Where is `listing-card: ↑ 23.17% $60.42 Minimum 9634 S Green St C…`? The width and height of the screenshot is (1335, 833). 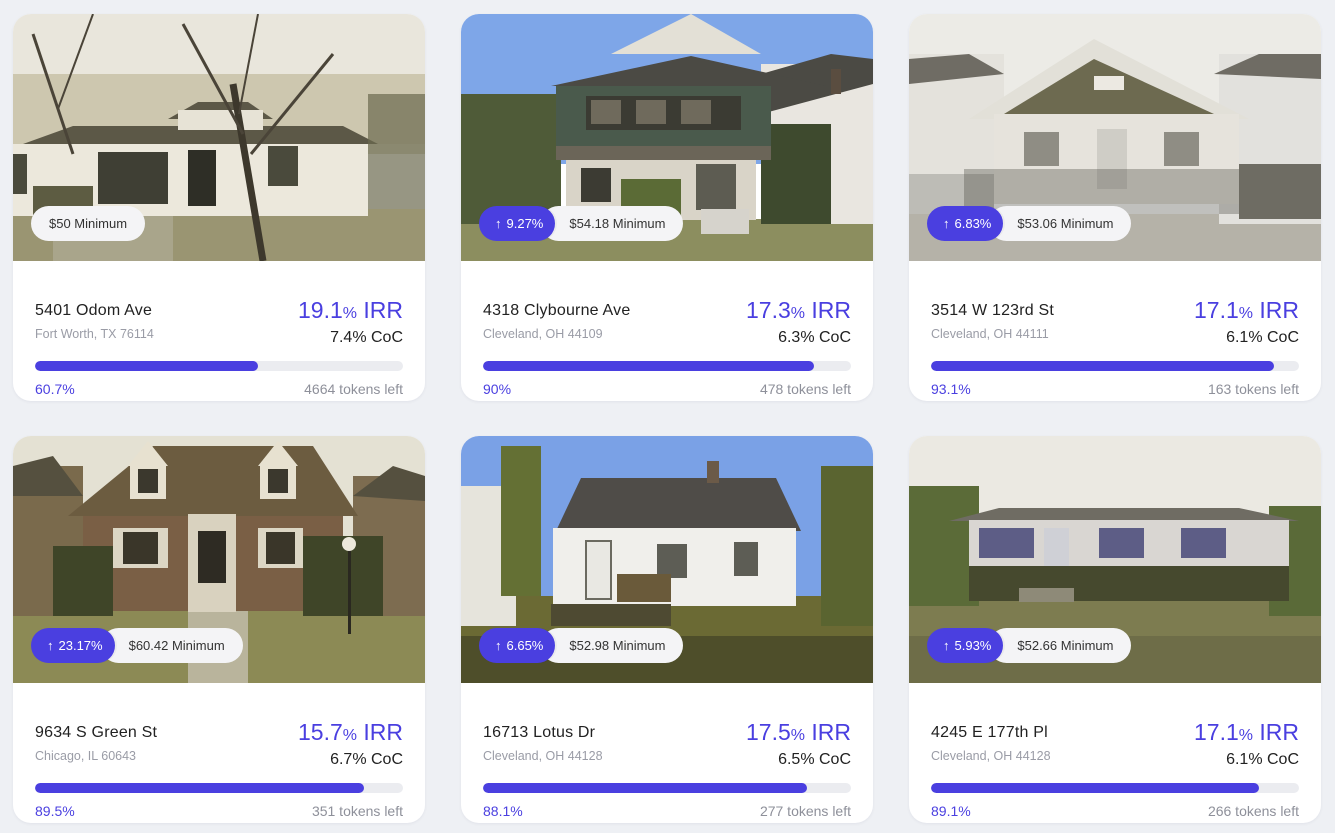
listing-card: ↑ 23.17% $60.42 Minimum 9634 S Green St C… is located at coordinates (219, 629).